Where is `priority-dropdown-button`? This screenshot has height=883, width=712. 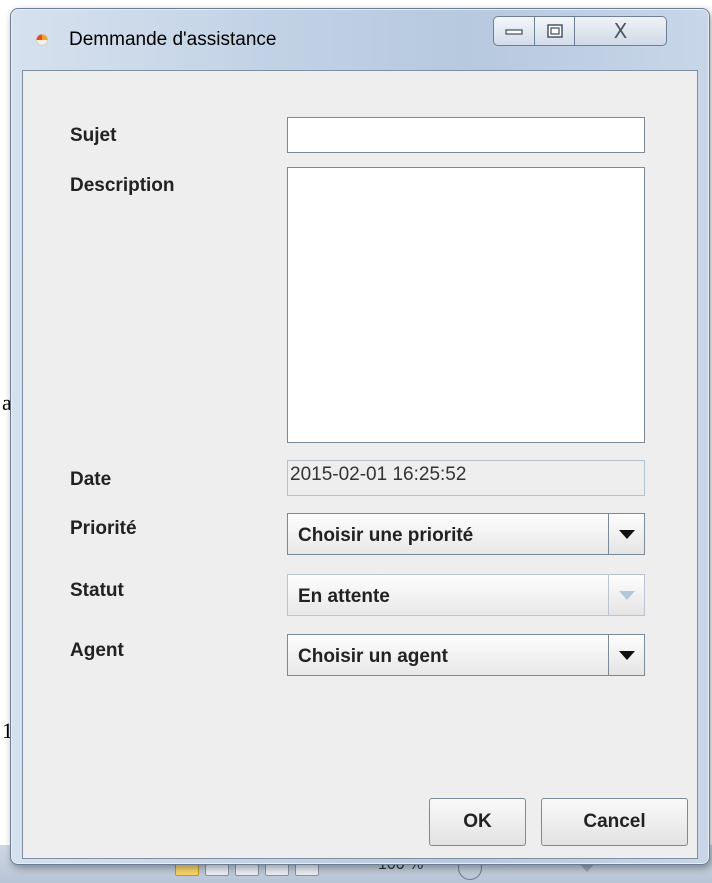
priority-dropdown-button is located at coordinates (626, 534).